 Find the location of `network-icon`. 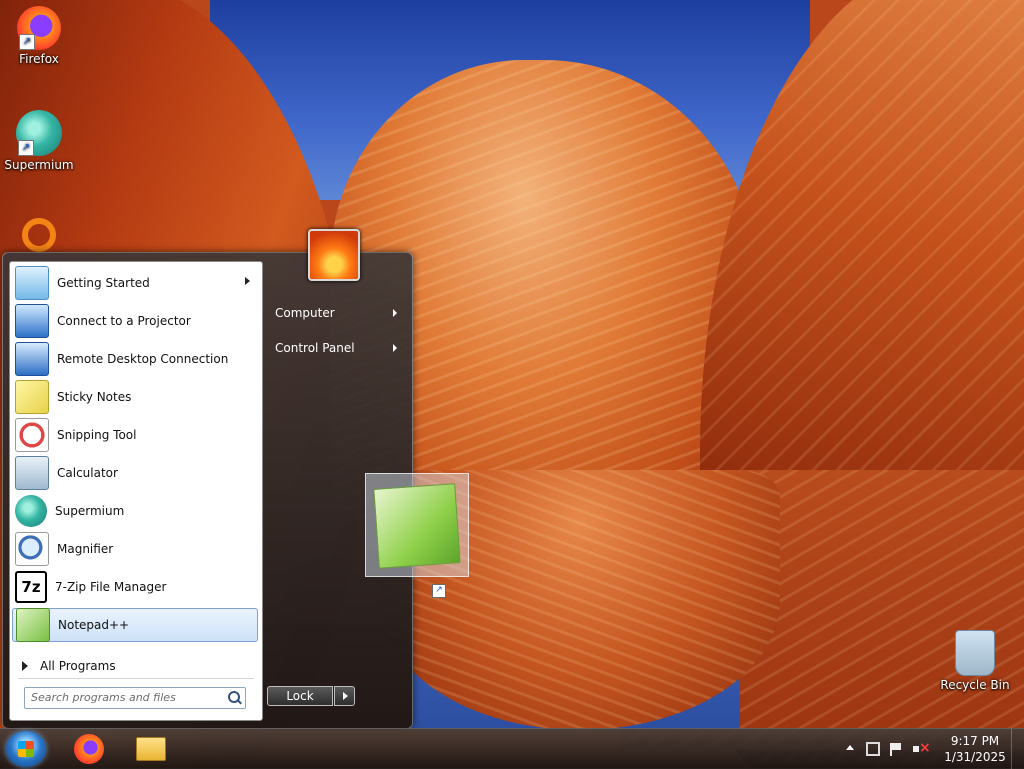

network-icon is located at coordinates (873, 749).